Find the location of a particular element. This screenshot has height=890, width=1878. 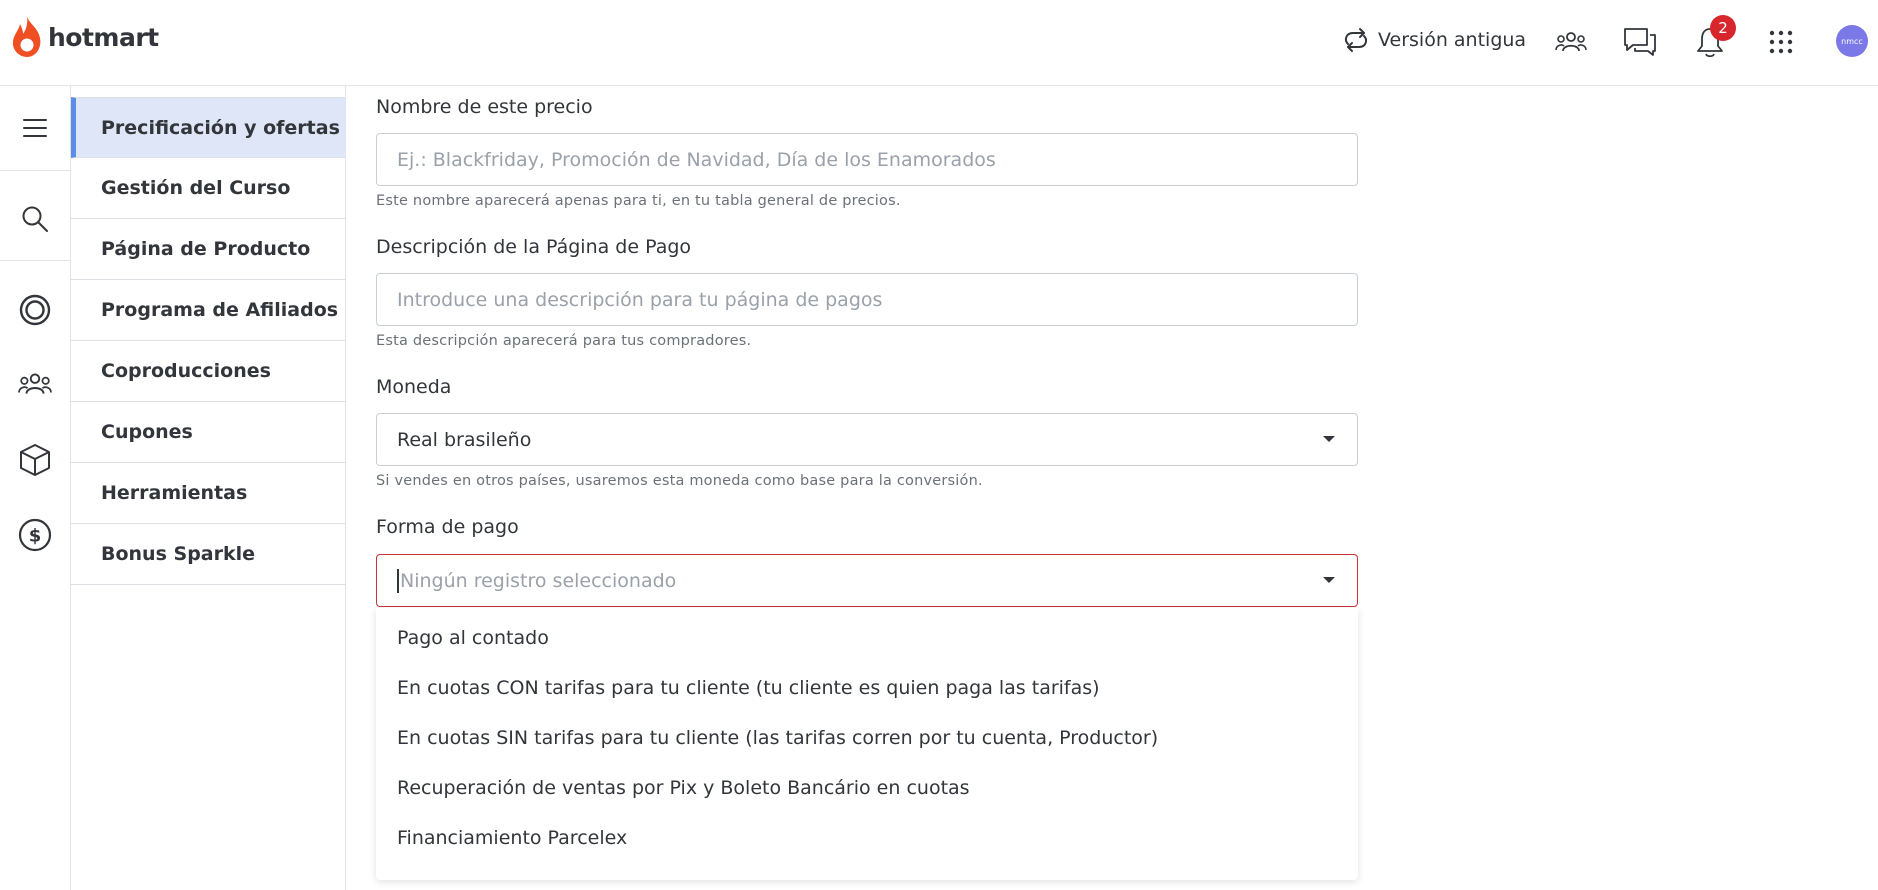

payment-option: Financiamiento Parcelex is located at coordinates (867, 838).